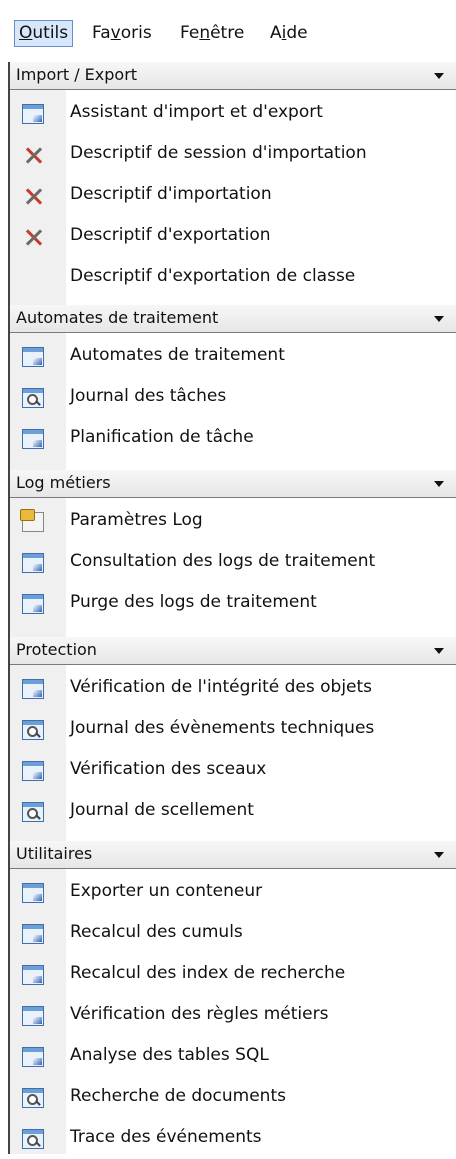 The height and width of the screenshot is (1159, 456). What do you see at coordinates (208, 973) in the screenshot?
I see `menu-item-label: Recalcul des index de recherche` at bounding box center [208, 973].